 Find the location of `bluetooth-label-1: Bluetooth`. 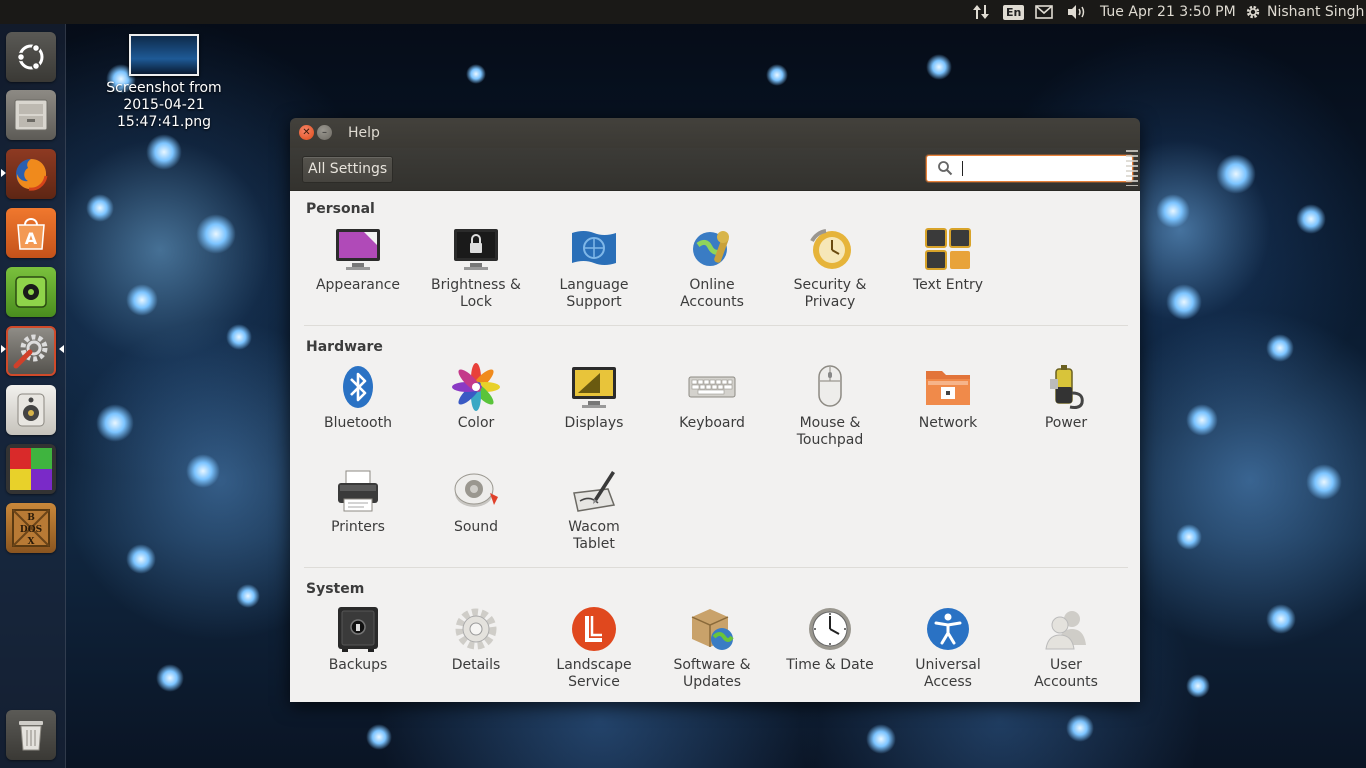

bluetooth-label-1: Bluetooth is located at coordinates (358, 423).